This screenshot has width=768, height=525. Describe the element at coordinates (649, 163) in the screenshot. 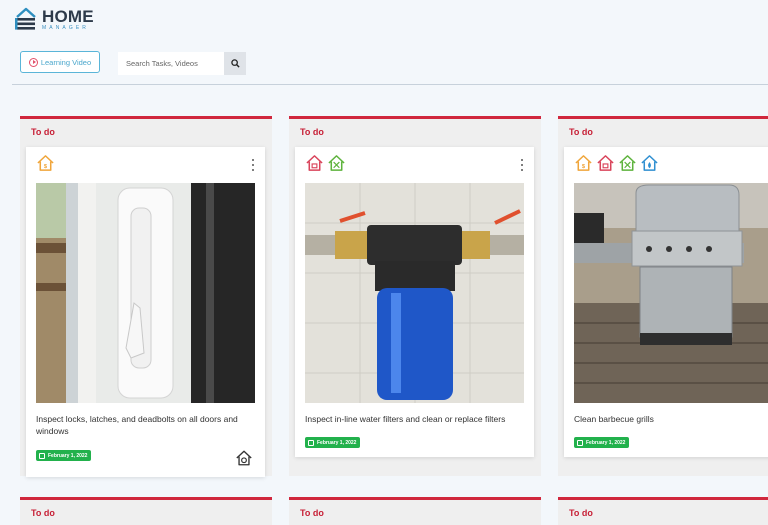

I see `house-blue-drop-icon` at that location.